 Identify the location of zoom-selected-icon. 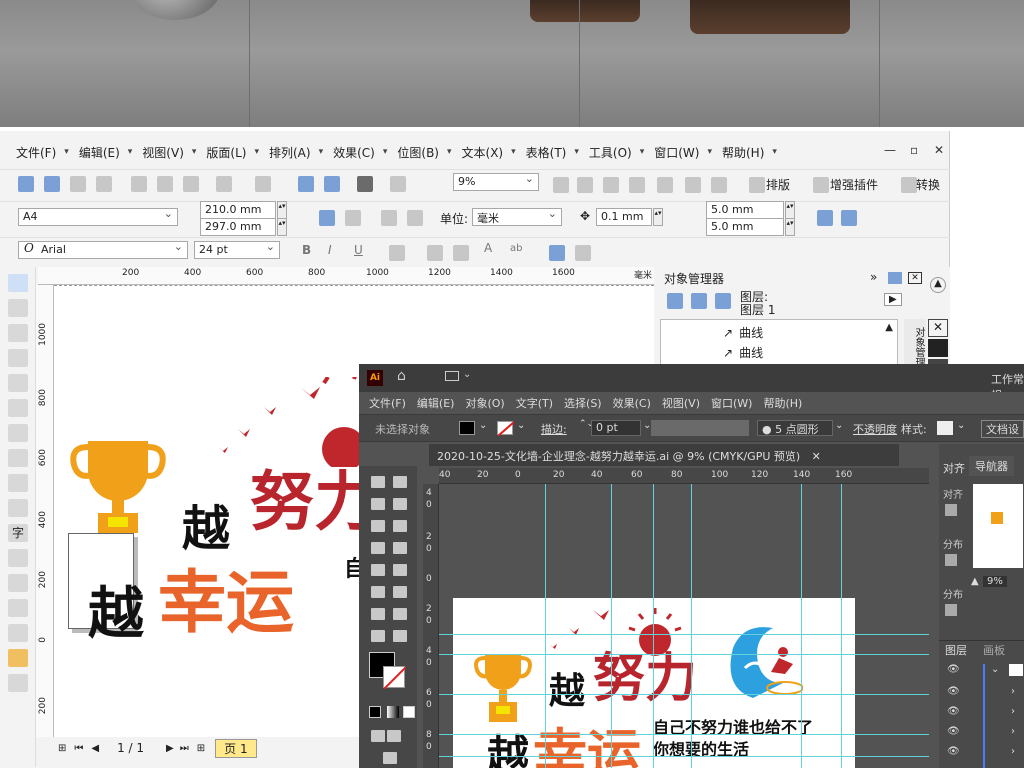
(611, 185).